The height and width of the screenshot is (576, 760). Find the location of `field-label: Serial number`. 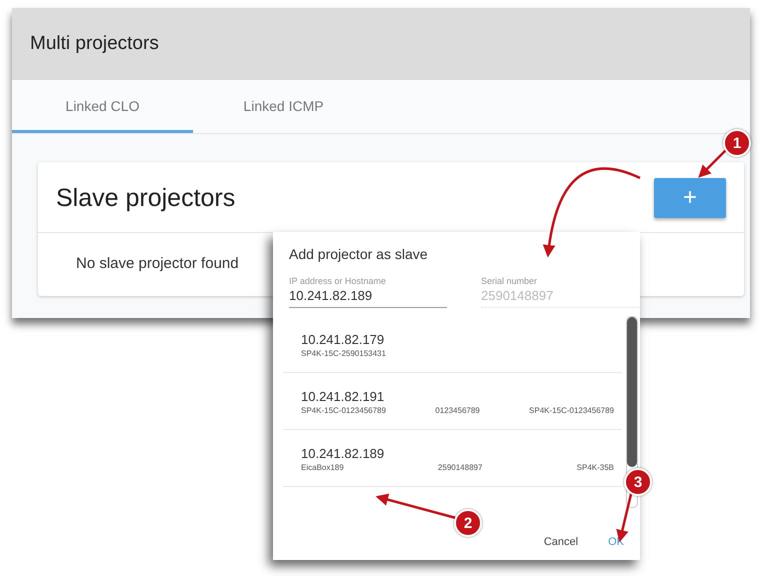

field-label: Serial number is located at coordinates (509, 281).